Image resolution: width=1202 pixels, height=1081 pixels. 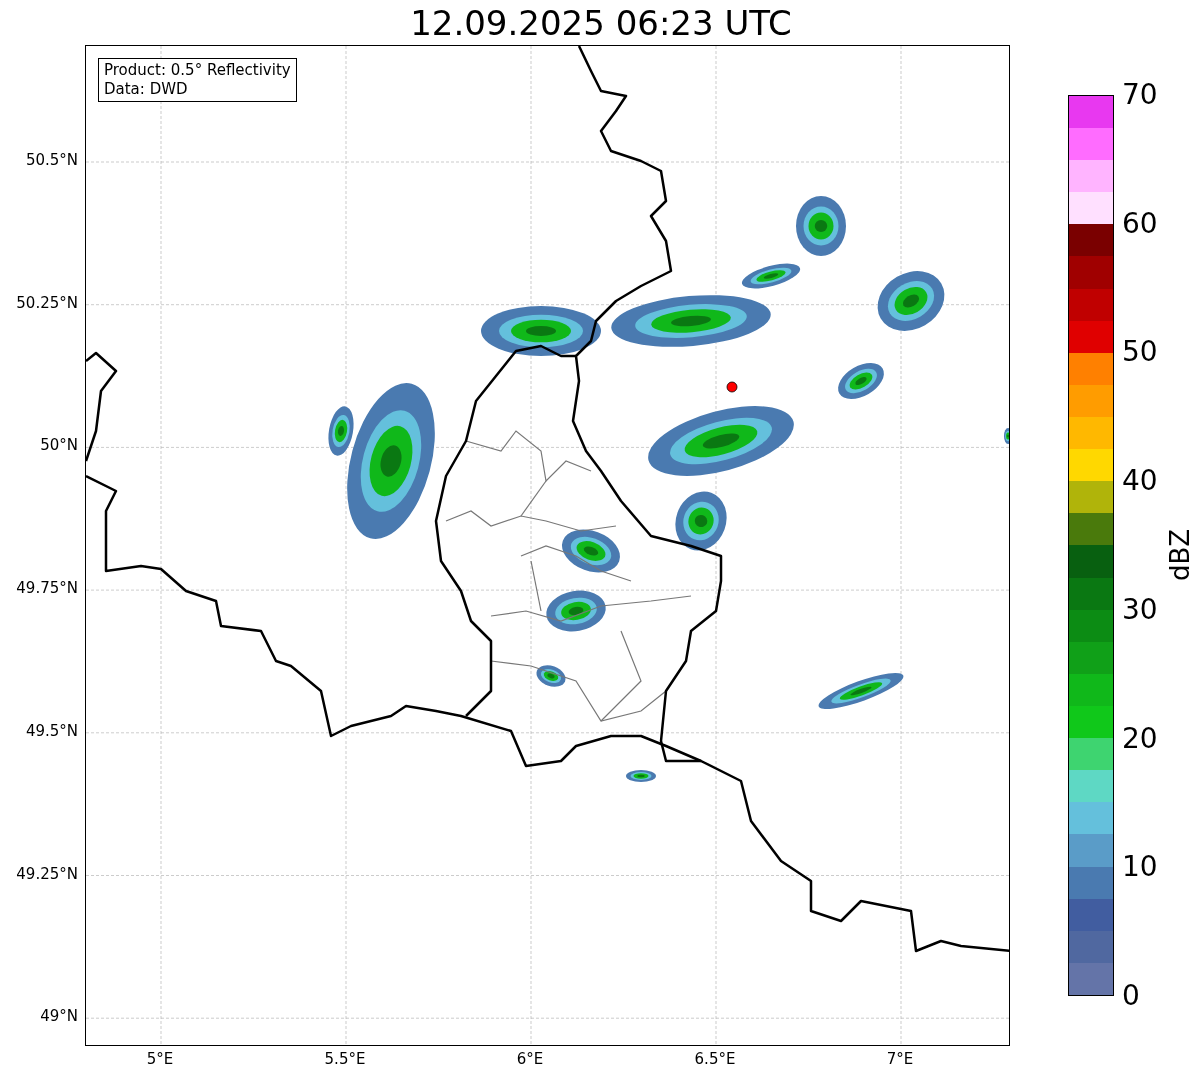 I want to click on colorbar-tick-label: 10, so click(x=1140, y=867).